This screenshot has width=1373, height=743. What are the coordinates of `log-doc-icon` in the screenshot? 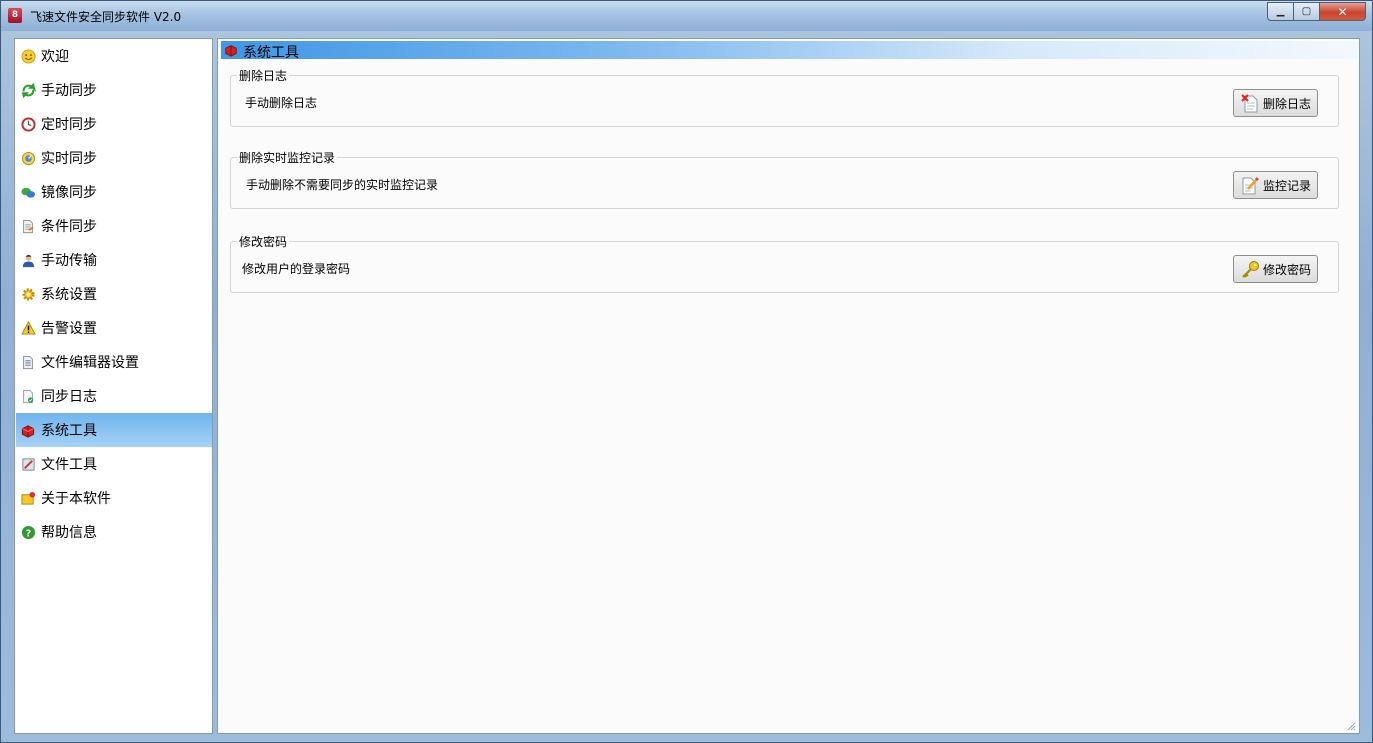 It's located at (28, 396).